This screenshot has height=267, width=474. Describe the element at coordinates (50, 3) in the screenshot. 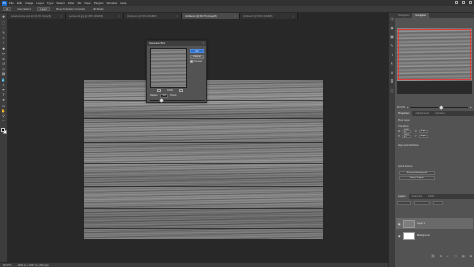

I see `menu-type: Type` at that location.